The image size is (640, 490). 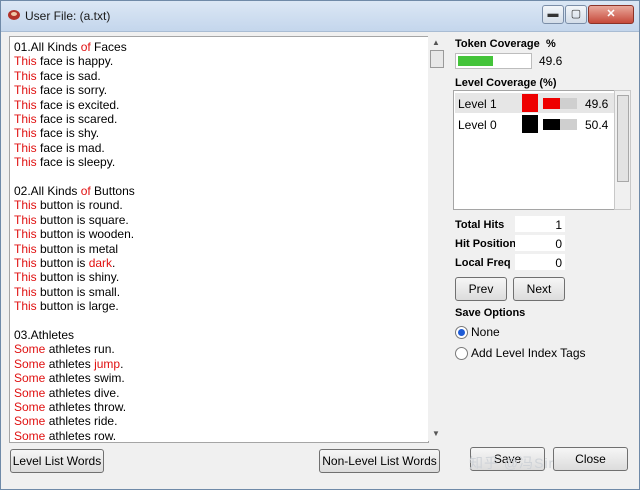 I want to click on level-list-scrollbar, so click(x=622, y=150).